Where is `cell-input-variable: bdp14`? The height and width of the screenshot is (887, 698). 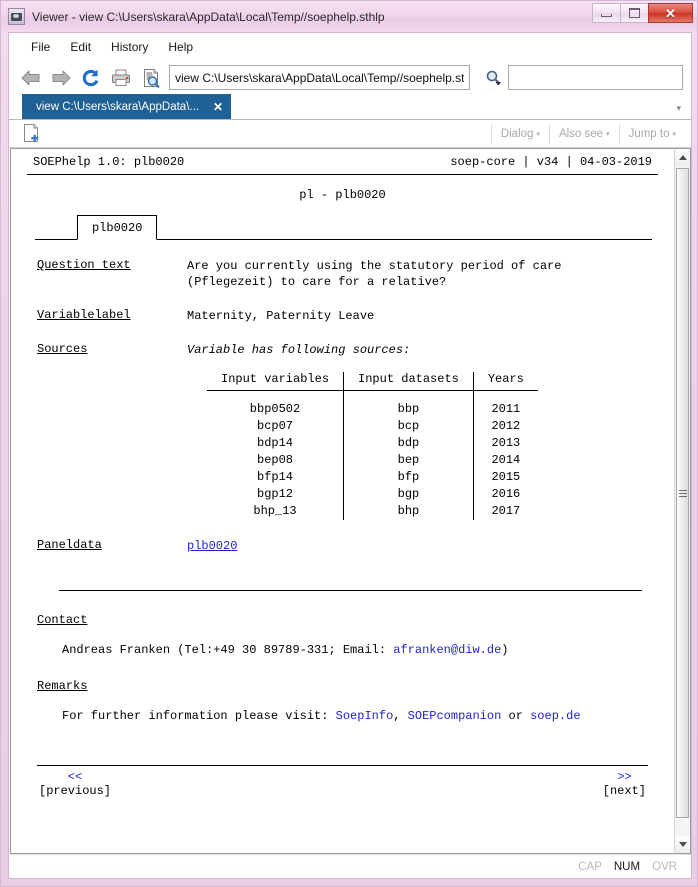 cell-input-variable: bdp14 is located at coordinates (276, 443).